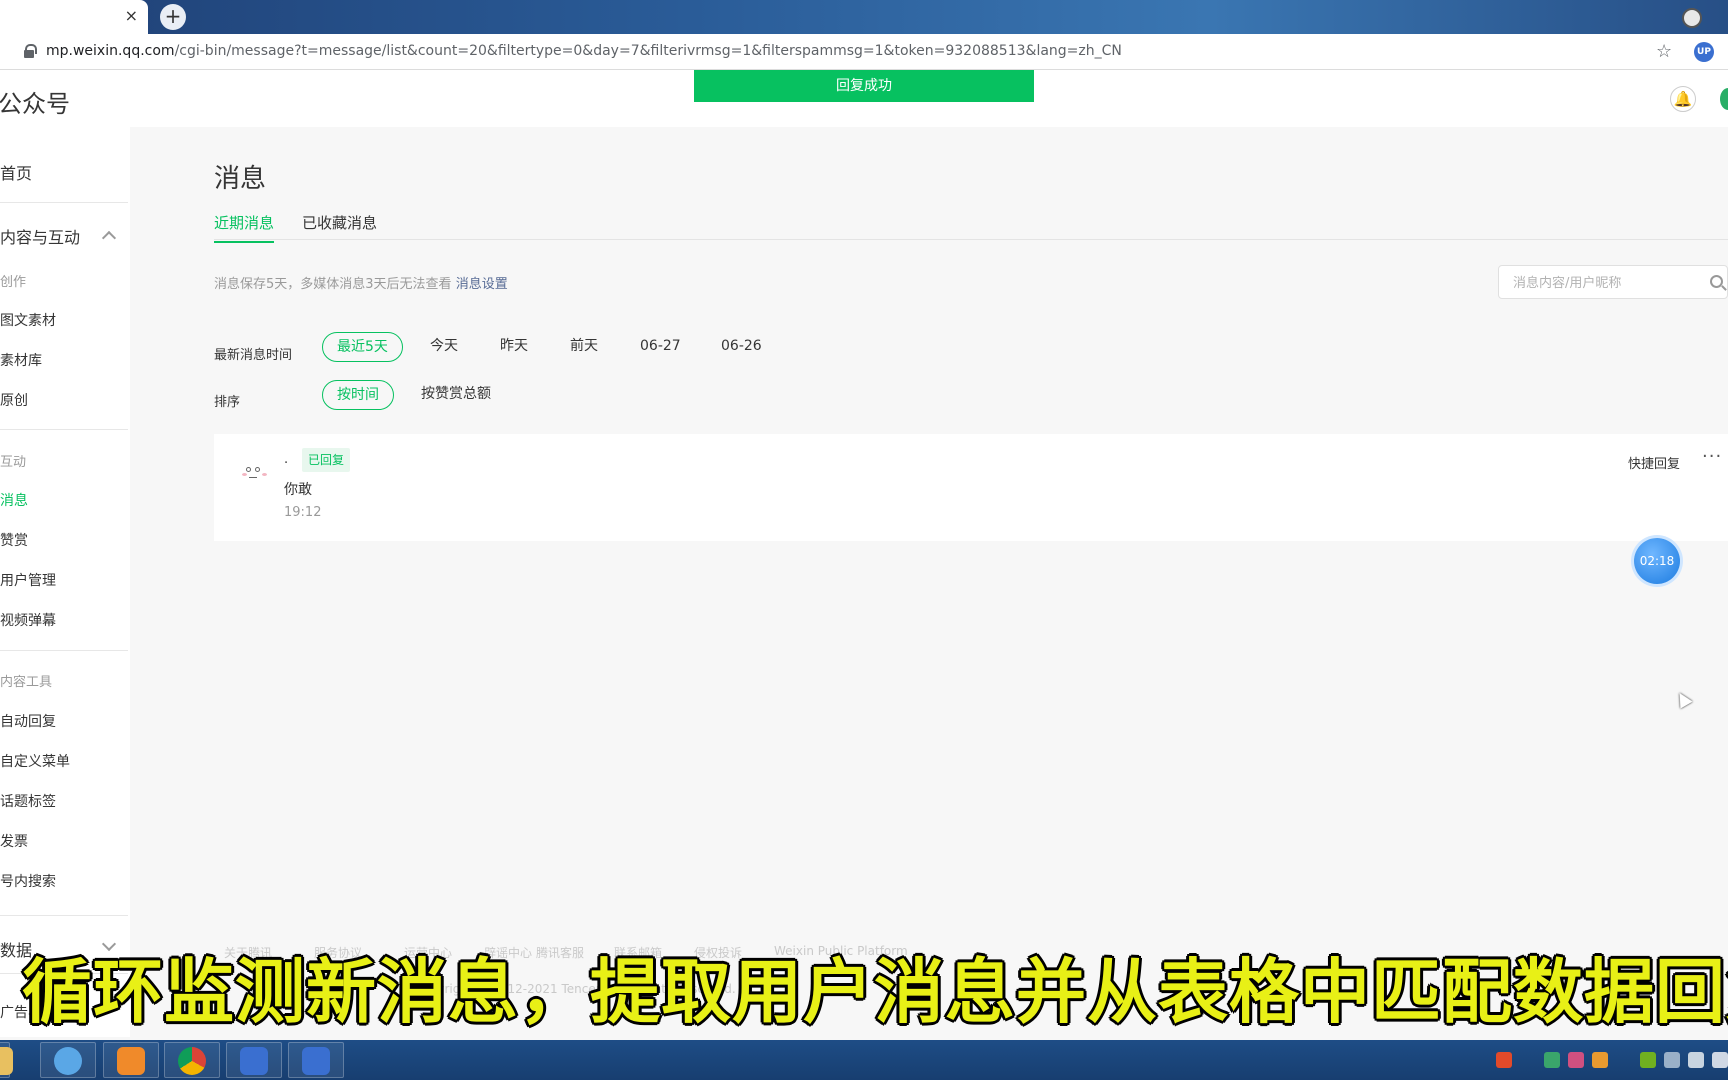 This screenshot has height=1080, width=1728. Describe the element at coordinates (339, 222) in the screenshot. I see `tab-starred-messages: 已收藏消息` at that location.